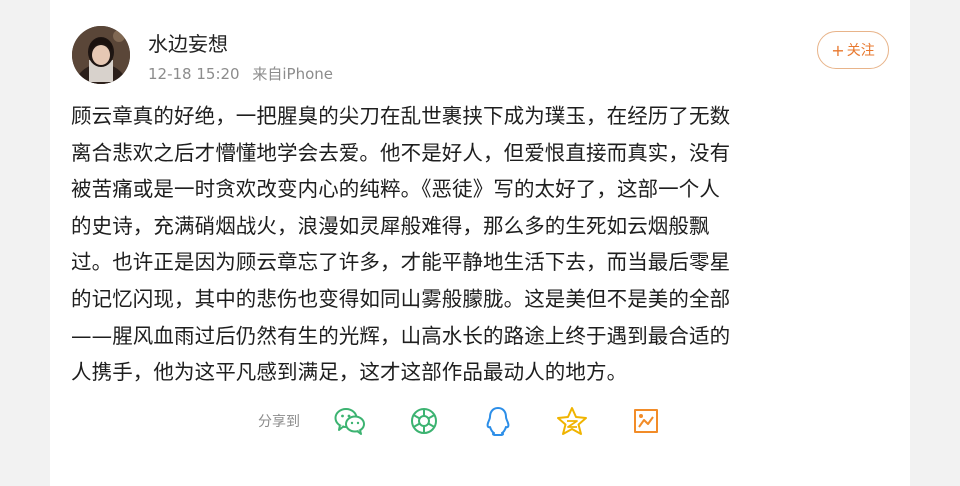  I want to click on qzone-icon, so click(572, 421).